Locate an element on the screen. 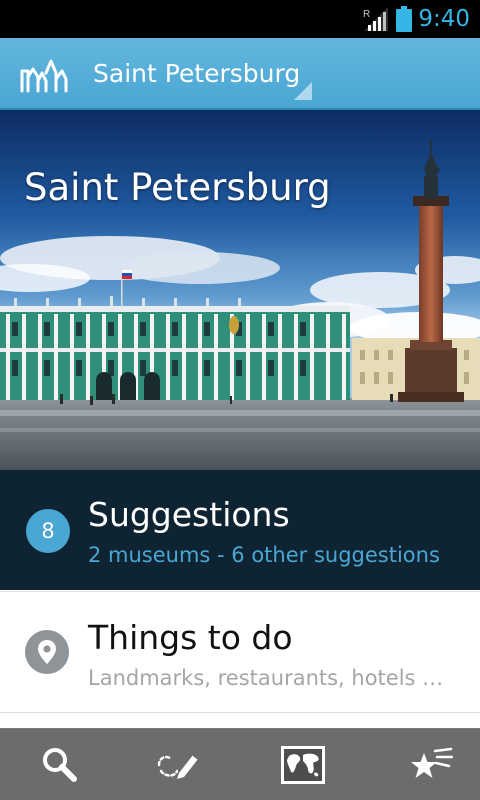 This screenshot has height=800, width=480. city-selector-label: Saint Petersburg is located at coordinates (197, 73).